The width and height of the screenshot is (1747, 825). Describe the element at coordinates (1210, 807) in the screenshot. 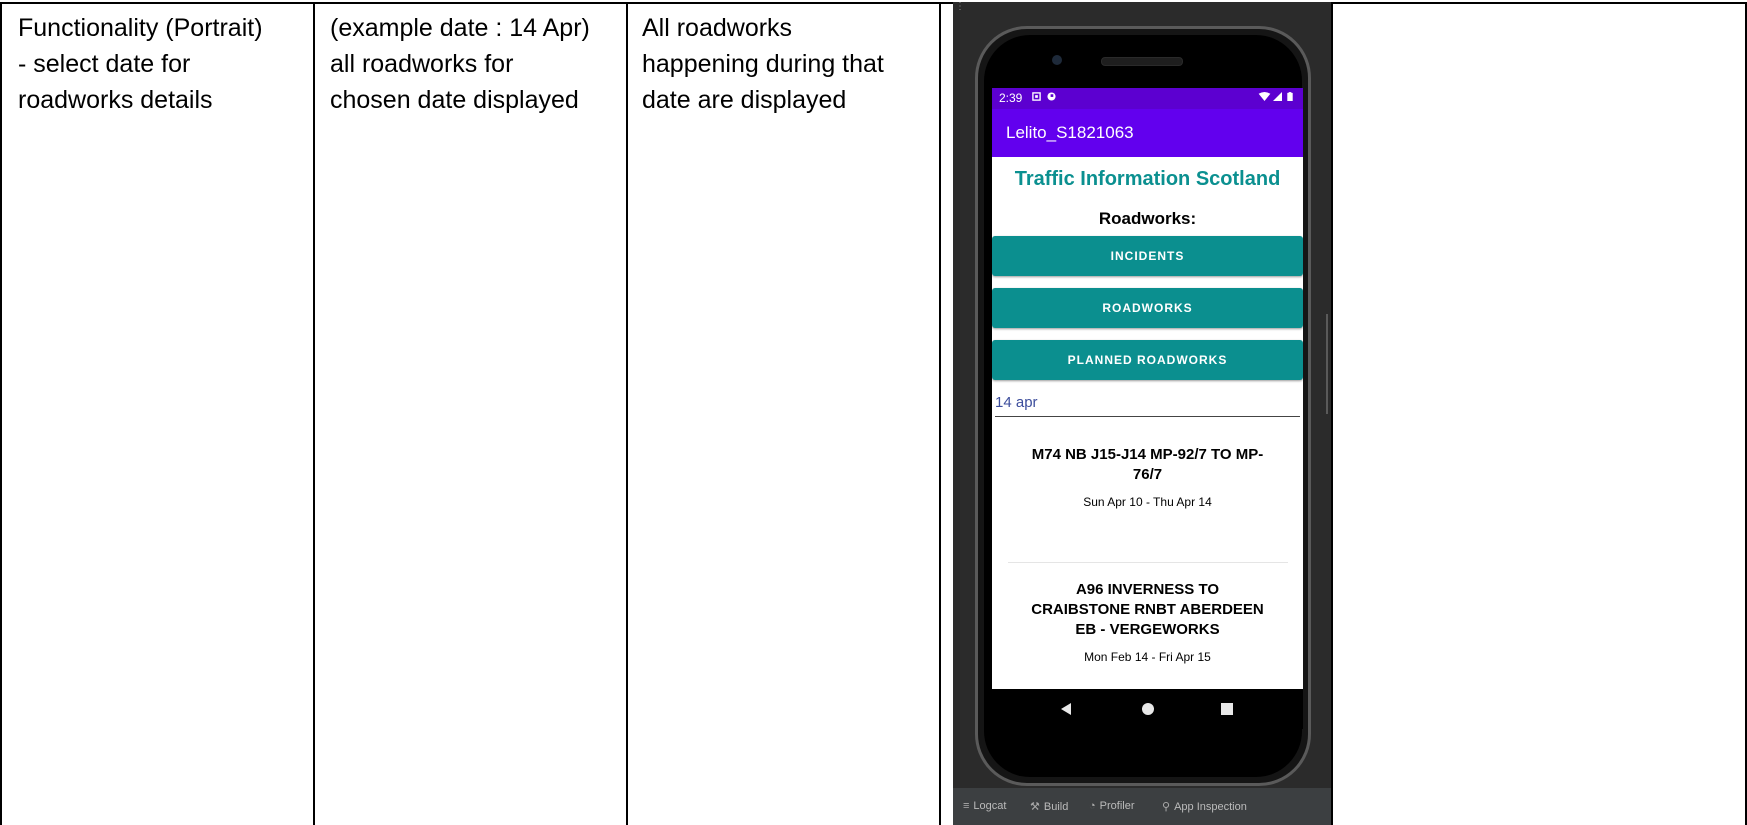

I see `app-inspection-label: App Inspection` at that location.